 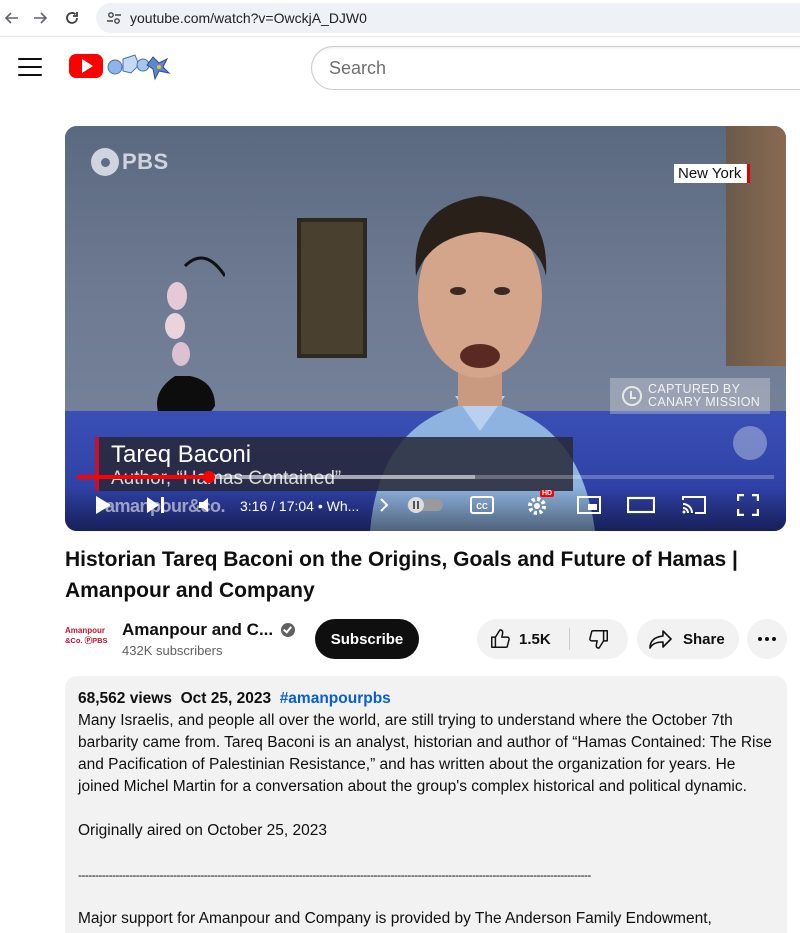 I want to click on back-icon, so click(x=12, y=18).